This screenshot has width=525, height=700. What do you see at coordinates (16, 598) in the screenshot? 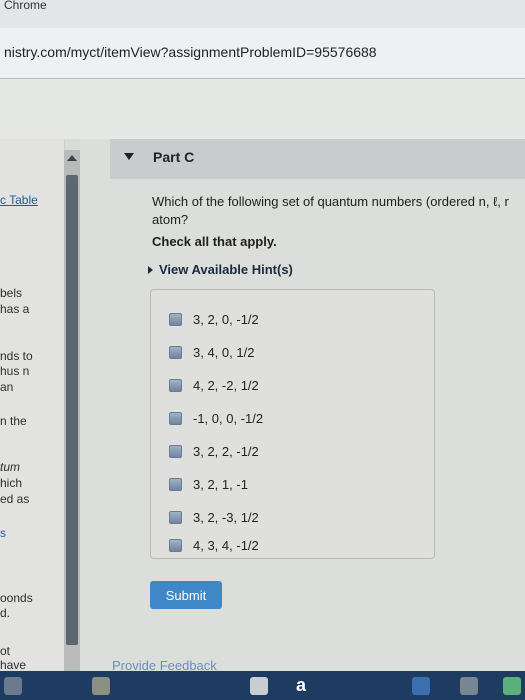
I see `left-text: oonds` at bounding box center [16, 598].